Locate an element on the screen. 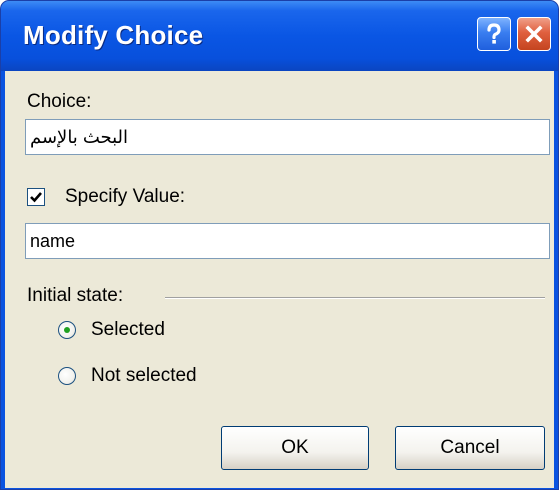 The image size is (559, 490). close-icon is located at coordinates (534, 34).